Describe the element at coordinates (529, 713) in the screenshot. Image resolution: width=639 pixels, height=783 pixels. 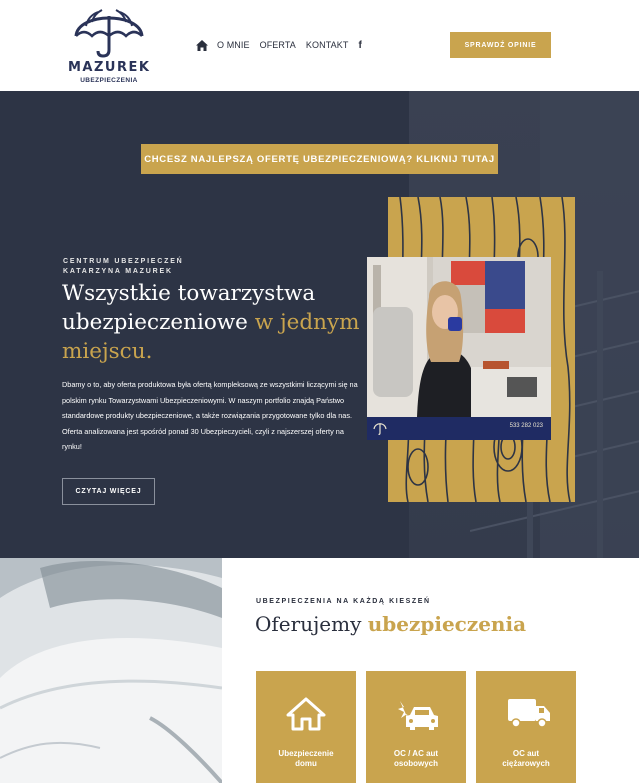
I see `truck-icon` at that location.